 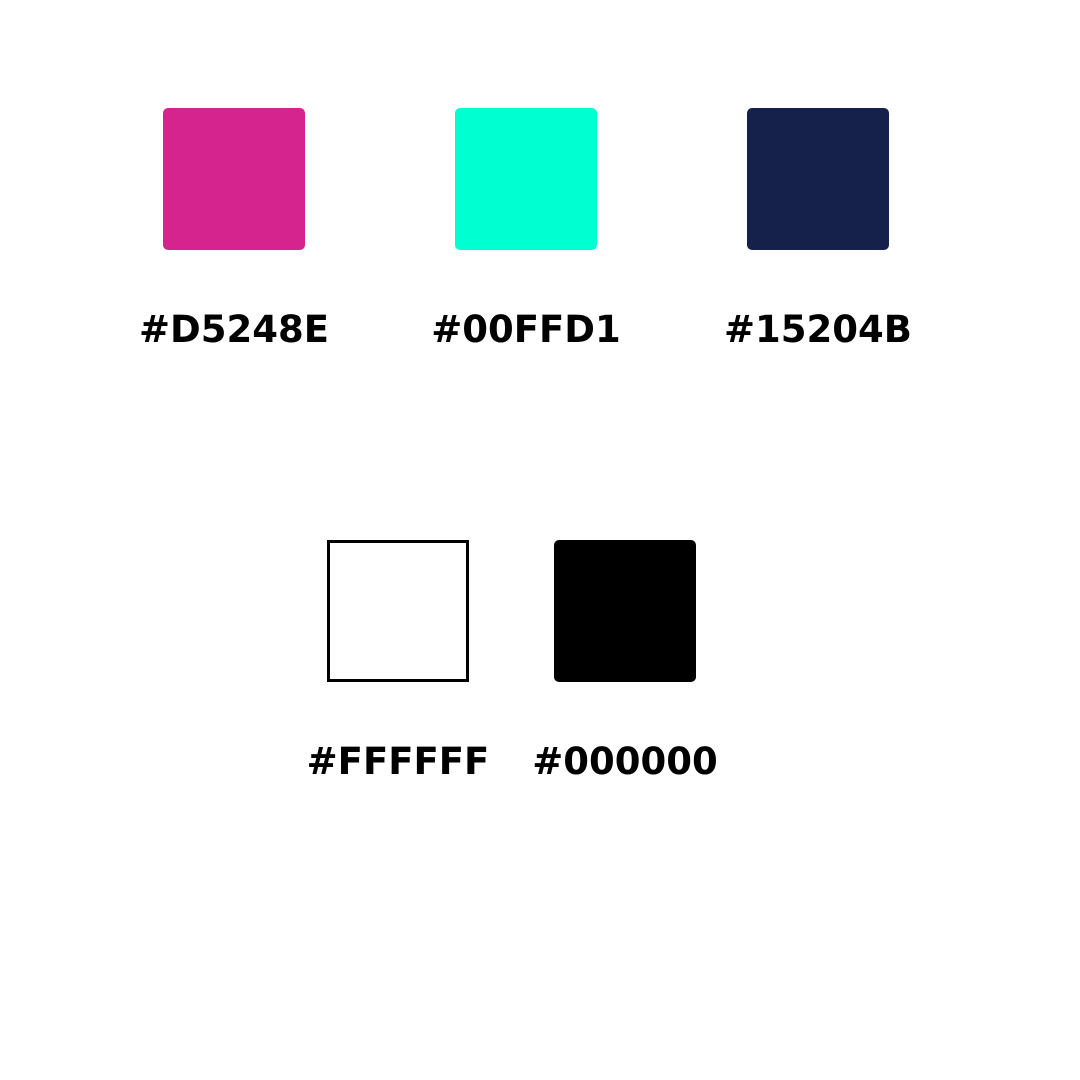 I want to click on hex-label-navy: #15204B, so click(x=818, y=329).